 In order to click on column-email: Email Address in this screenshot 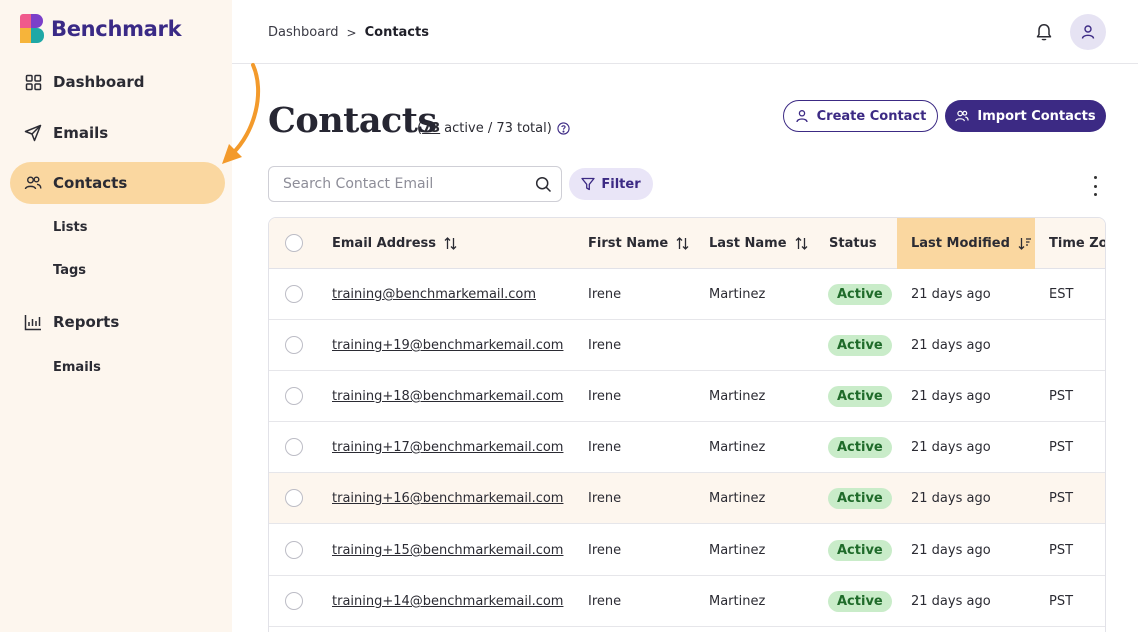, I will do `click(395, 243)`.